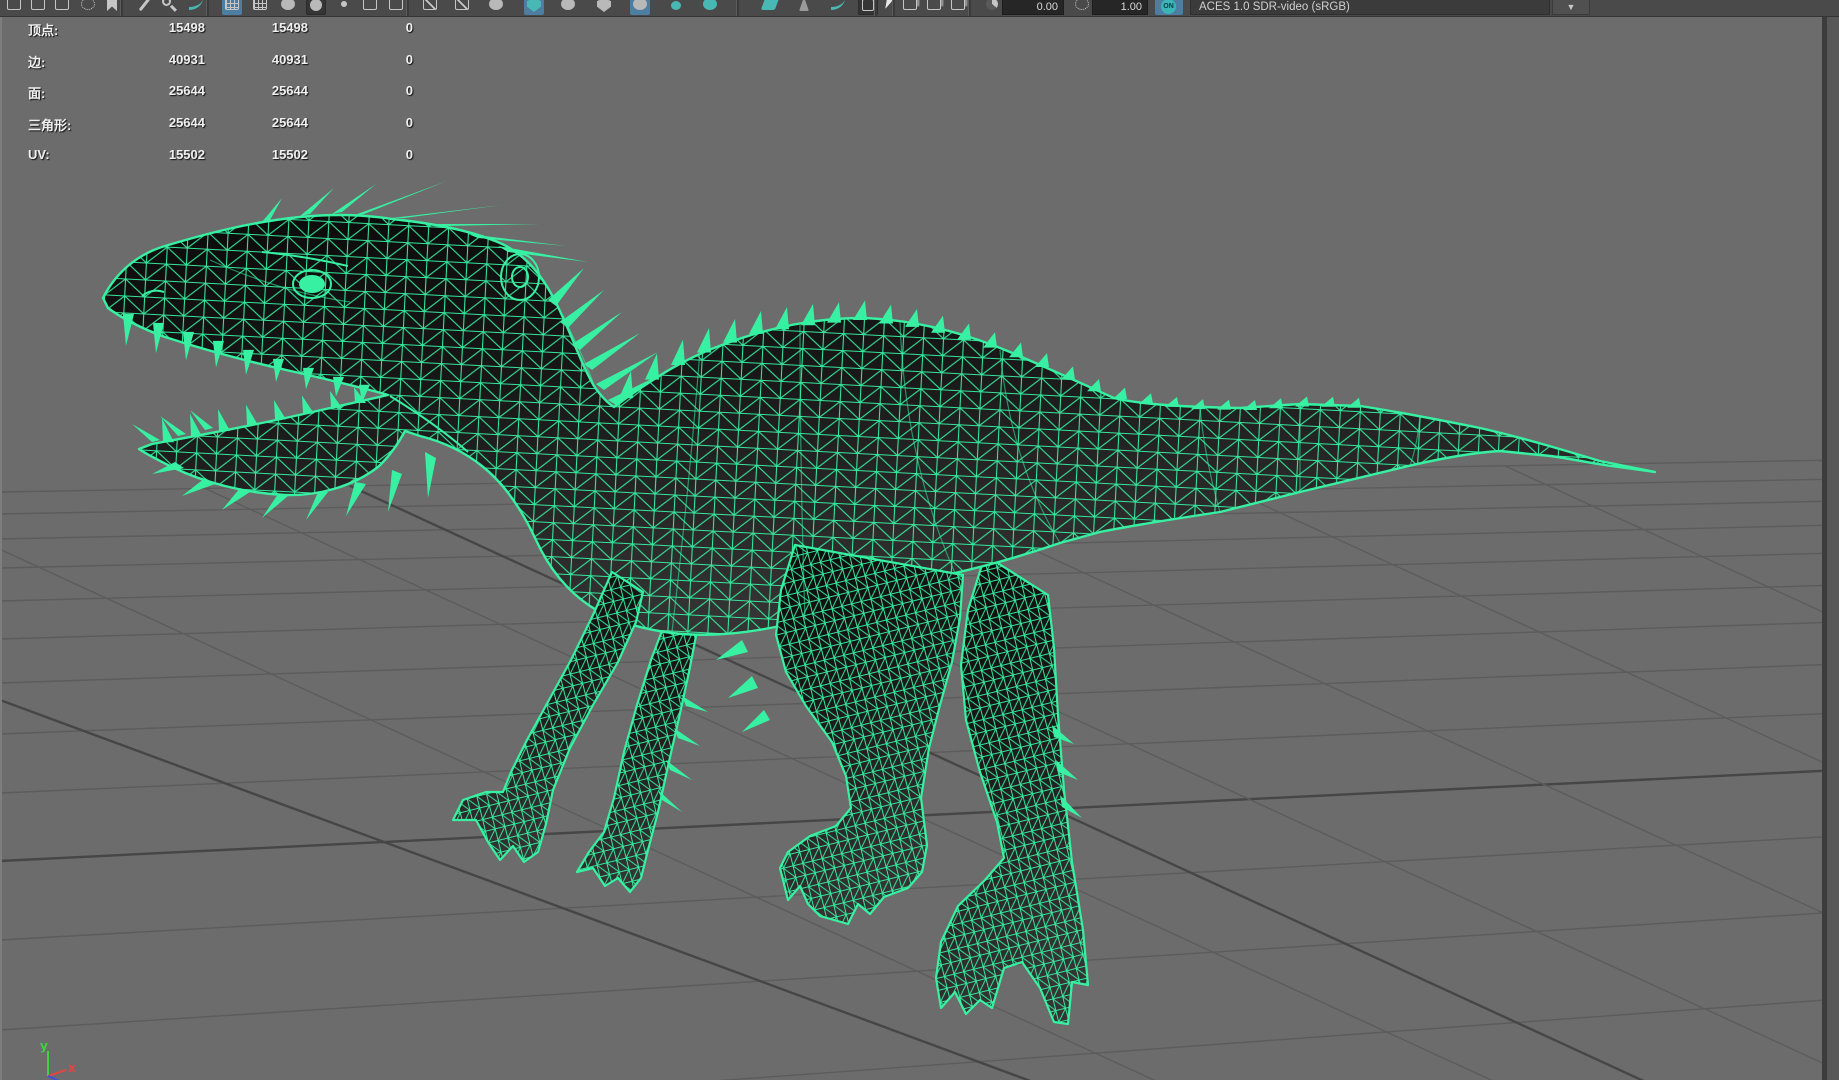 This screenshot has height=1080, width=1839. Describe the element at coordinates (215, 60) in the screenshot. I see `hud-row: 边: 40931 40931 0` at that location.